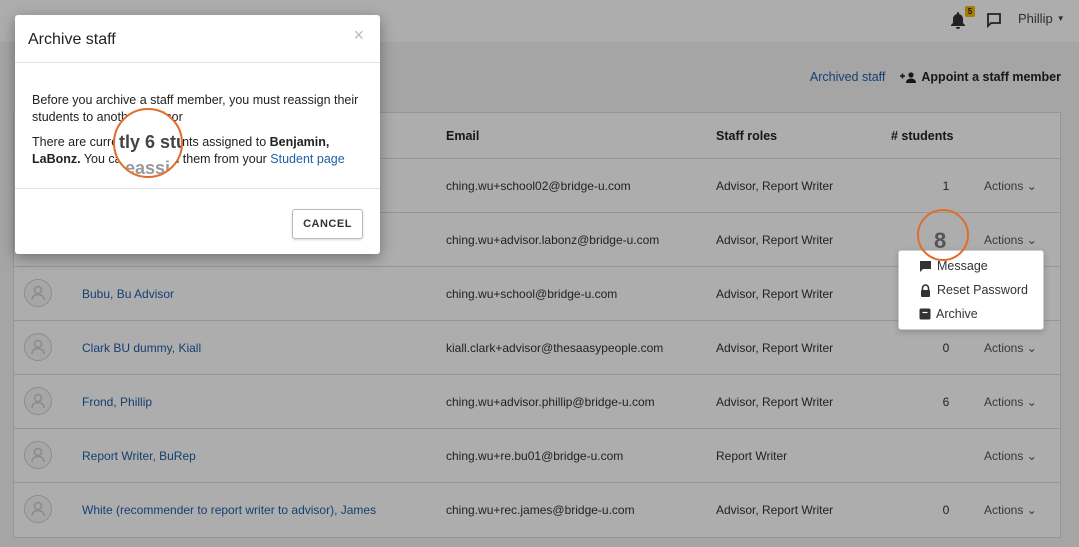  What do you see at coordinates (983, 290) in the screenshot?
I see `menu-item-label: Reset Password` at bounding box center [983, 290].